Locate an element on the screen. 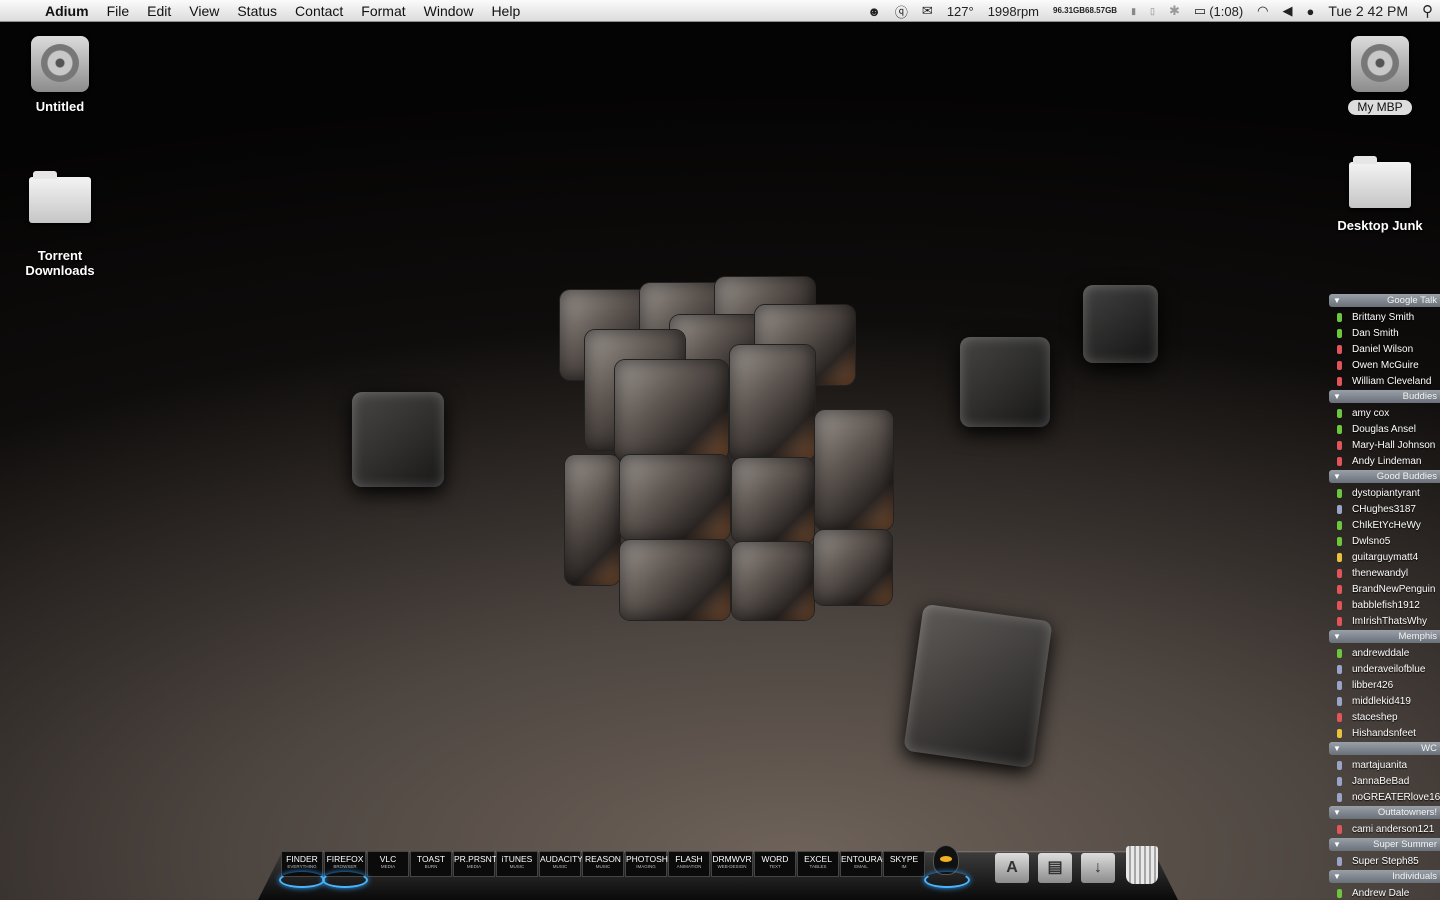  buddy-group-header: ▼ Good Buddies is located at coordinates (1384, 476).